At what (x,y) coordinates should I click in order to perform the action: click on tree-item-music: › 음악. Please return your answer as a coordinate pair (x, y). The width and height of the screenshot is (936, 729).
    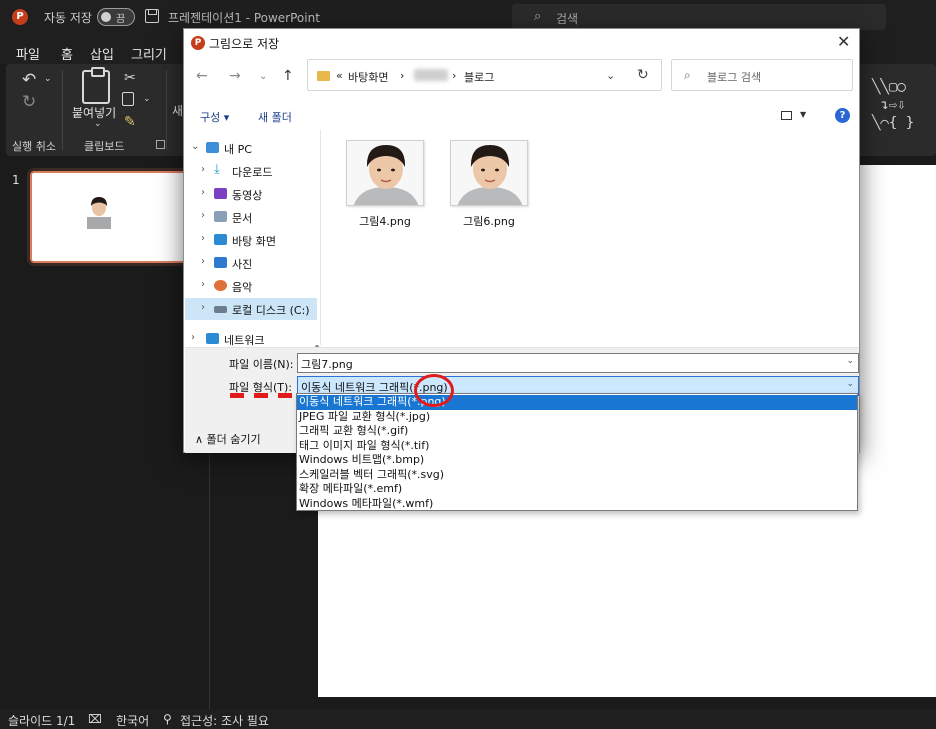
    Looking at the image, I should click on (251, 286).